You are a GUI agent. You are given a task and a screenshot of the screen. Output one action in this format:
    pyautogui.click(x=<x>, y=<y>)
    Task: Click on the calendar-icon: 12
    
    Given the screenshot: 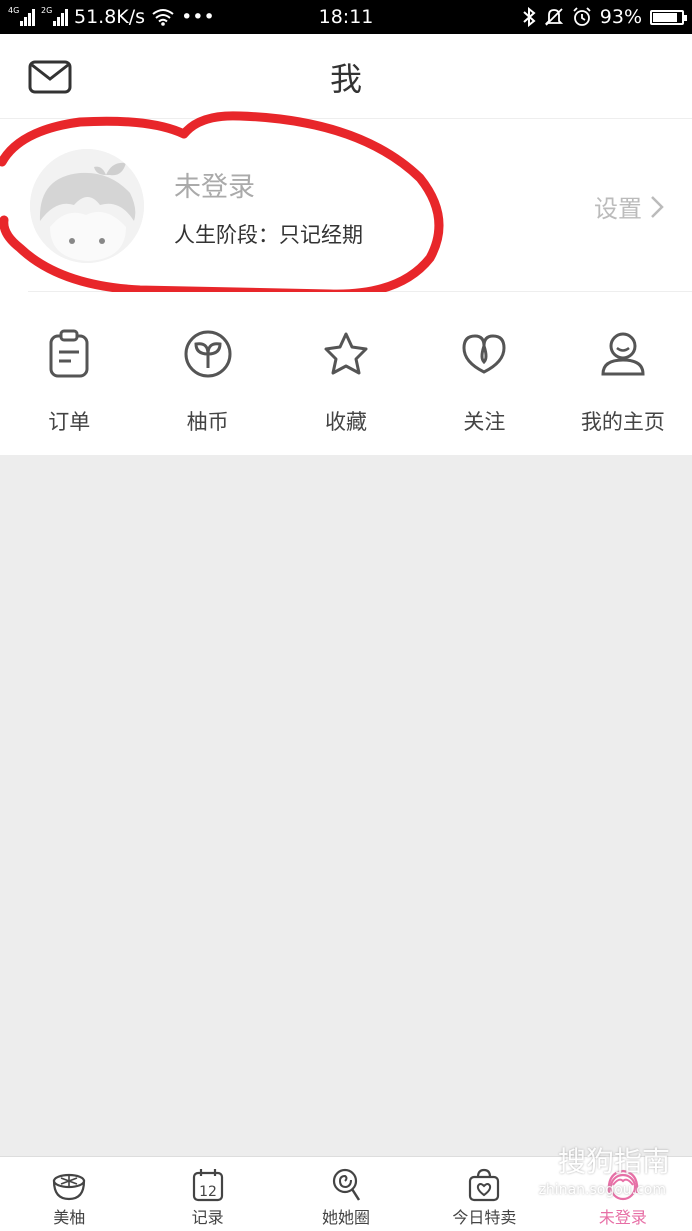 What is the action you would take?
    pyautogui.click(x=207, y=1185)
    